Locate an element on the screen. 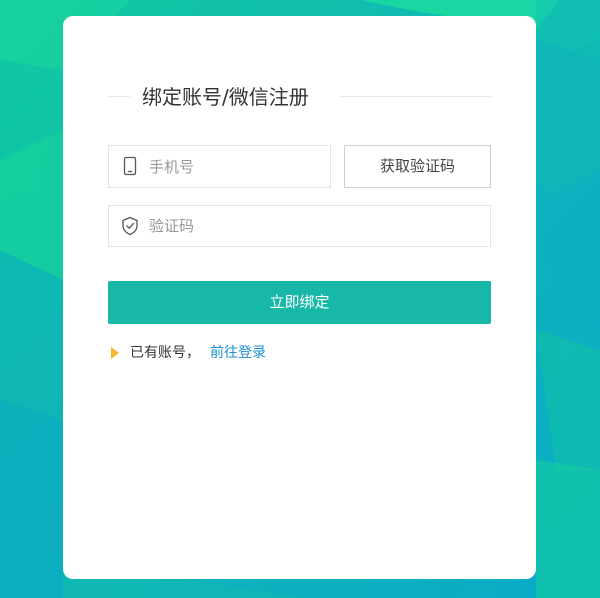 Image resolution: width=600 pixels, height=598 pixels. get-code-button: 获取验证码 is located at coordinates (417, 166).